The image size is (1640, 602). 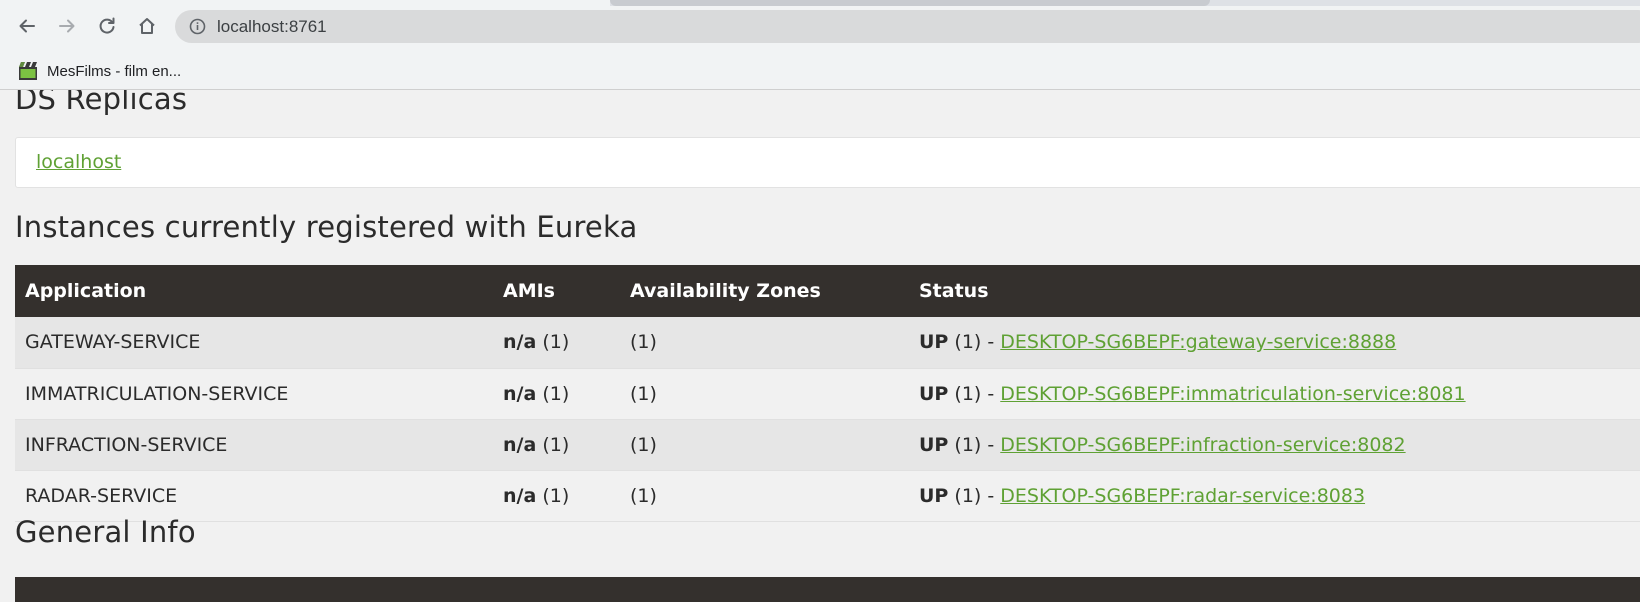 I want to click on ds-replicas-list: localhost, so click(x=827, y=162).